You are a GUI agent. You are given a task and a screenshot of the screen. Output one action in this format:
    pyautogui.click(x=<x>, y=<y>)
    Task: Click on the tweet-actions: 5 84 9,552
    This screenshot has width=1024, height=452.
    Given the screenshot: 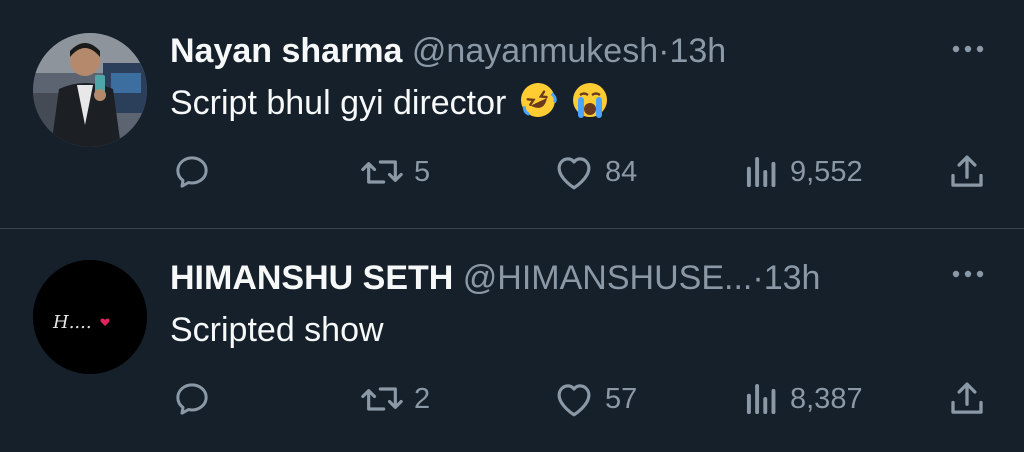 What is the action you would take?
    pyautogui.click(x=512, y=172)
    